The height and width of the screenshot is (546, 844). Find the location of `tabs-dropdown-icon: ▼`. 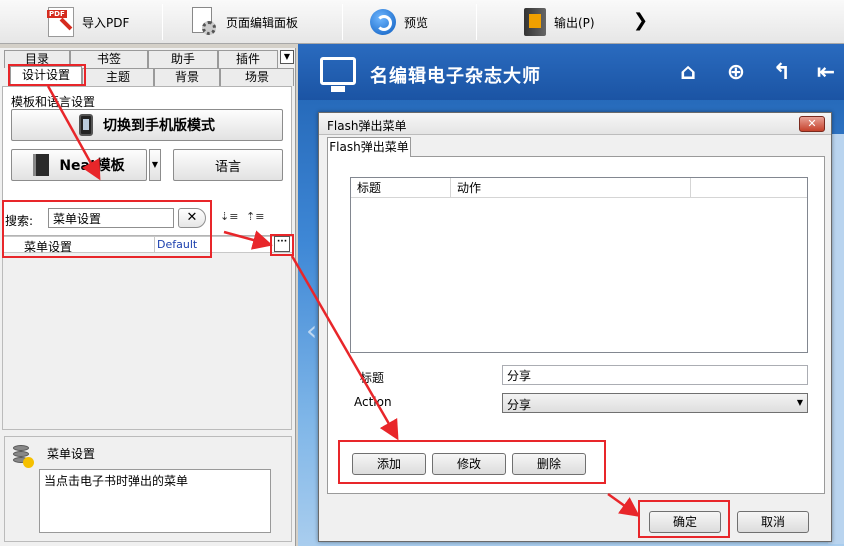

tabs-dropdown-icon: ▼ is located at coordinates (287, 57).